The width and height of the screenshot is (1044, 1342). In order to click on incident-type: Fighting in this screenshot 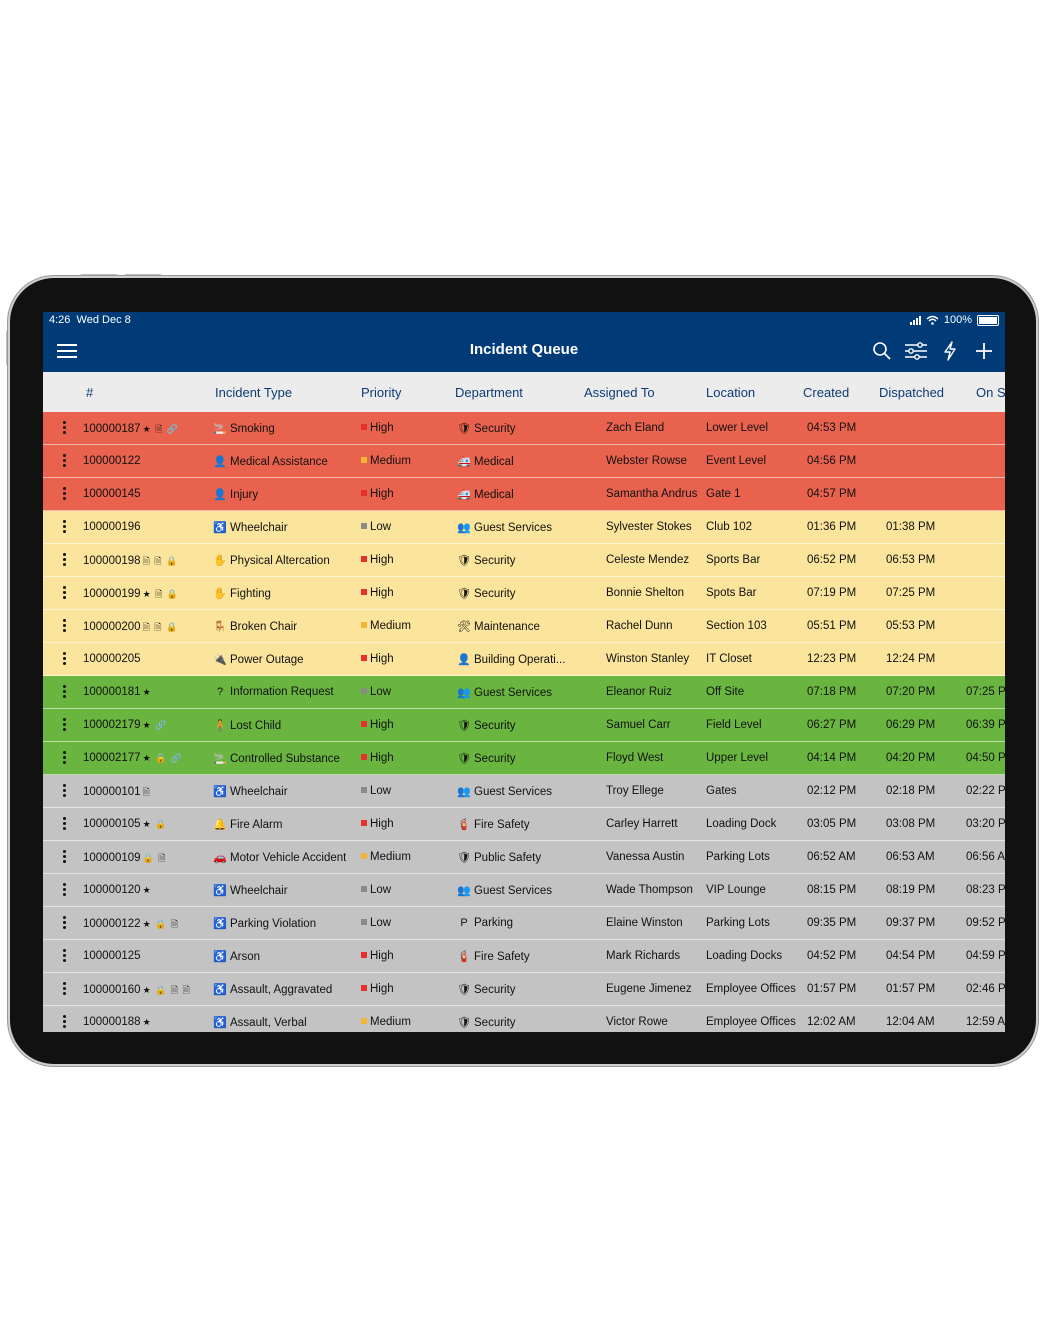, I will do `click(250, 594)`.